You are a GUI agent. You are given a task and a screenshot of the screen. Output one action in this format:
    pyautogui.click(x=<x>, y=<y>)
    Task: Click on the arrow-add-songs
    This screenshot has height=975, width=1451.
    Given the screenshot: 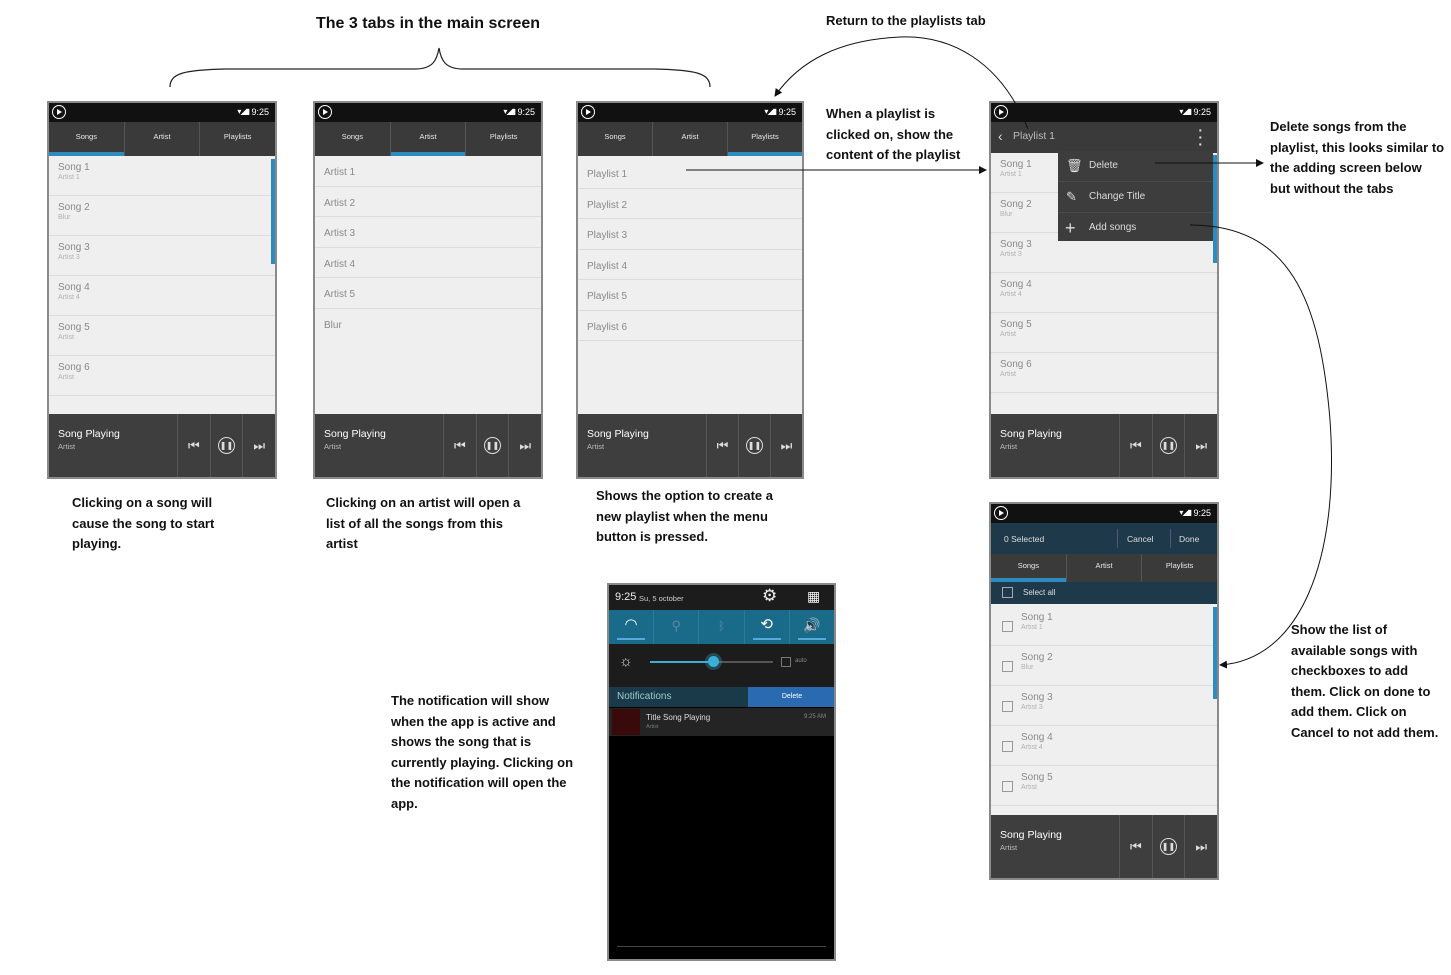 What is the action you would take?
    pyautogui.click(x=1261, y=446)
    